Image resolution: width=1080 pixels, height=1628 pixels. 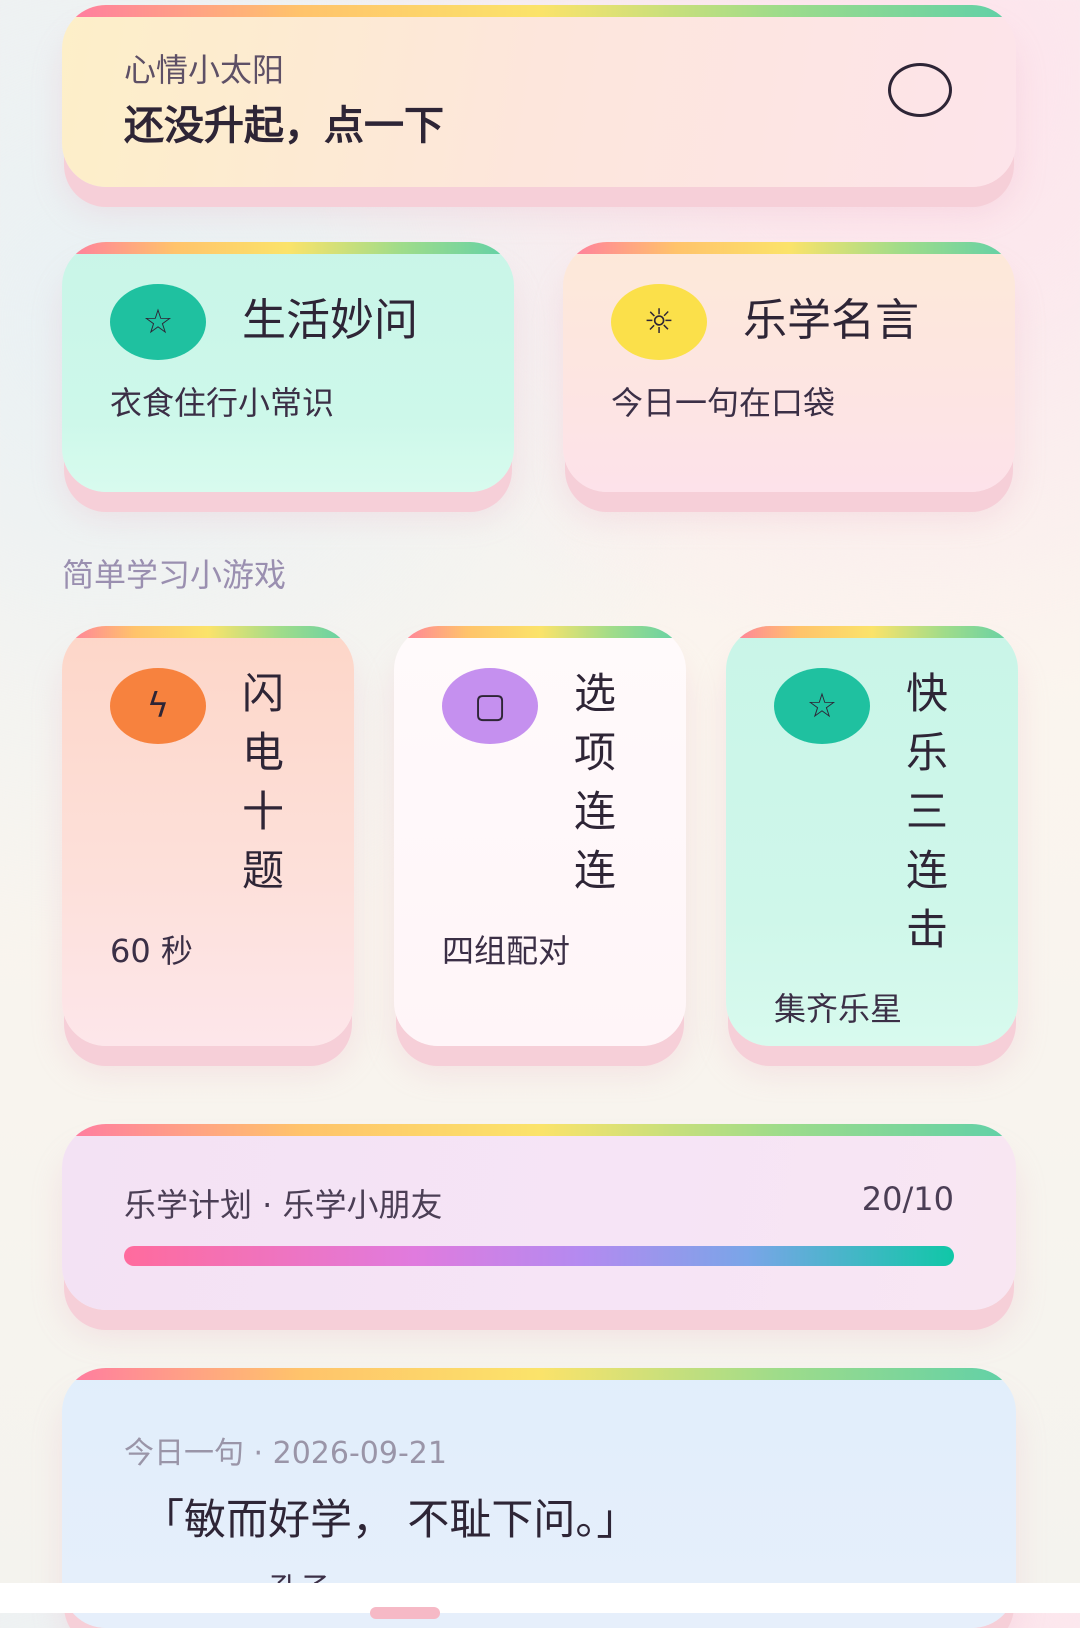 What do you see at coordinates (390, 1519) in the screenshot?
I see `daily-quote-text: 「敏而好学， 不耻下问。」` at bounding box center [390, 1519].